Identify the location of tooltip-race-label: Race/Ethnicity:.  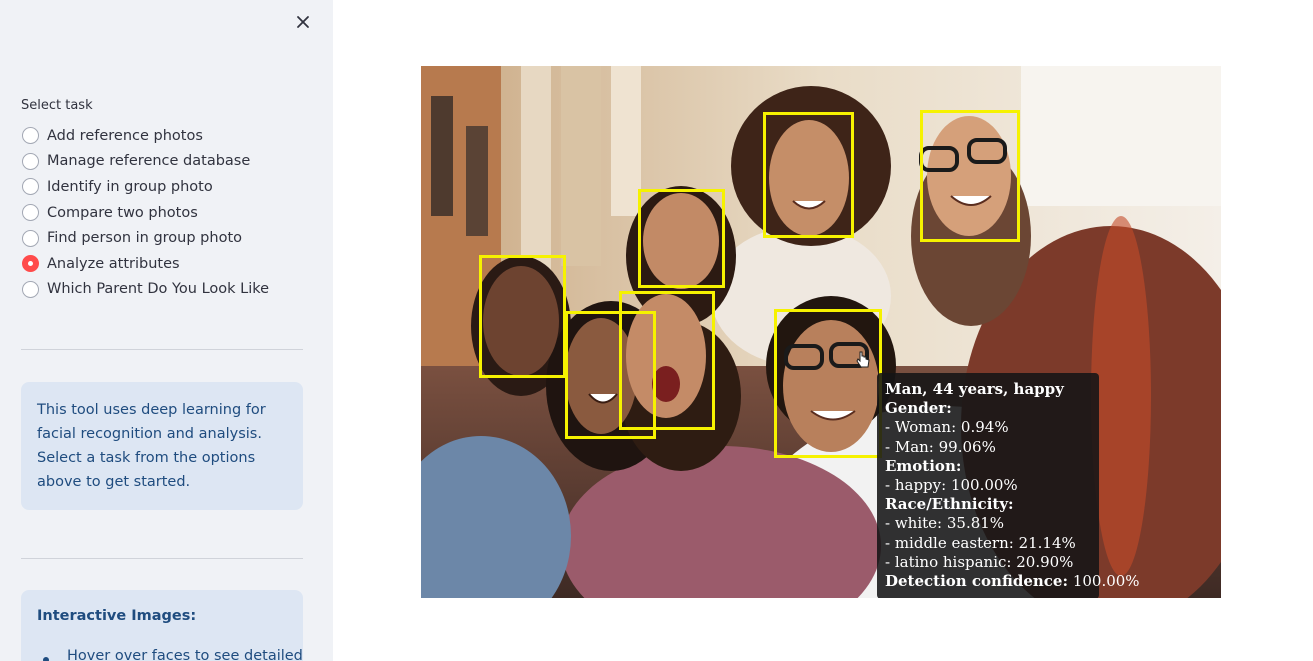
(949, 504).